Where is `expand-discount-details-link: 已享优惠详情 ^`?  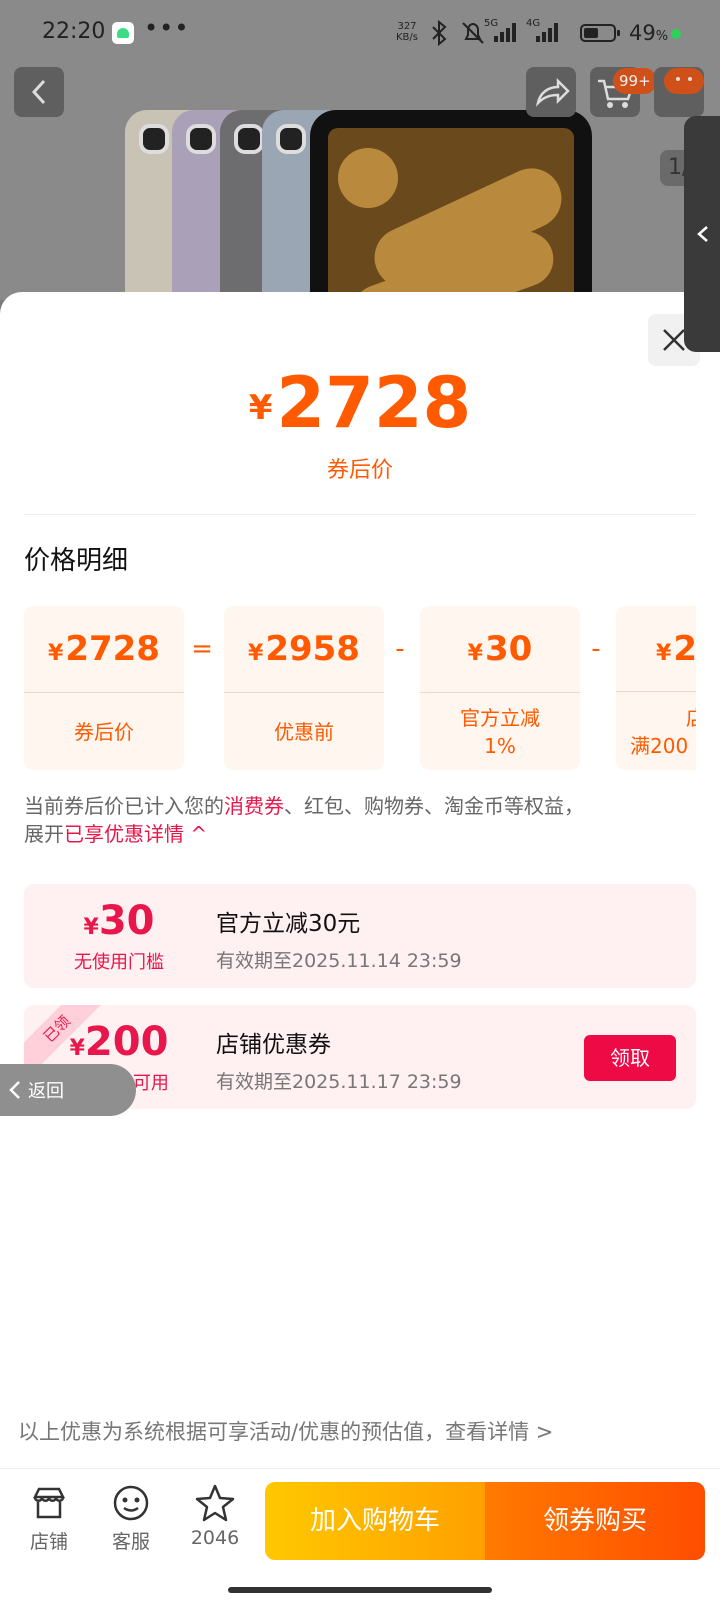 expand-discount-details-link: 已享优惠详情 ^ is located at coordinates (135, 834).